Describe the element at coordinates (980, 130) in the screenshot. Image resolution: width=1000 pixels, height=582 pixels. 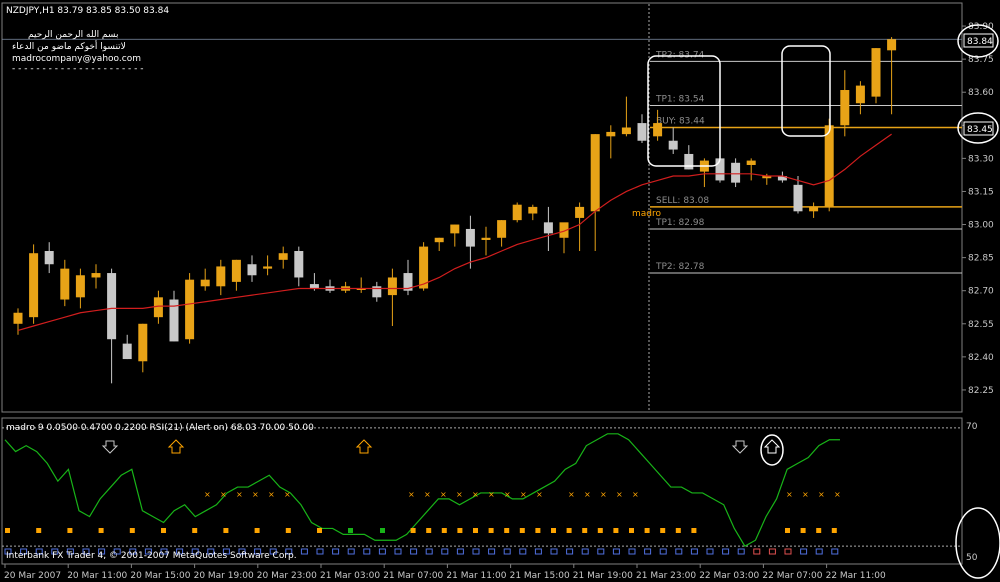
I see `level-price-label: 83.45` at that location.